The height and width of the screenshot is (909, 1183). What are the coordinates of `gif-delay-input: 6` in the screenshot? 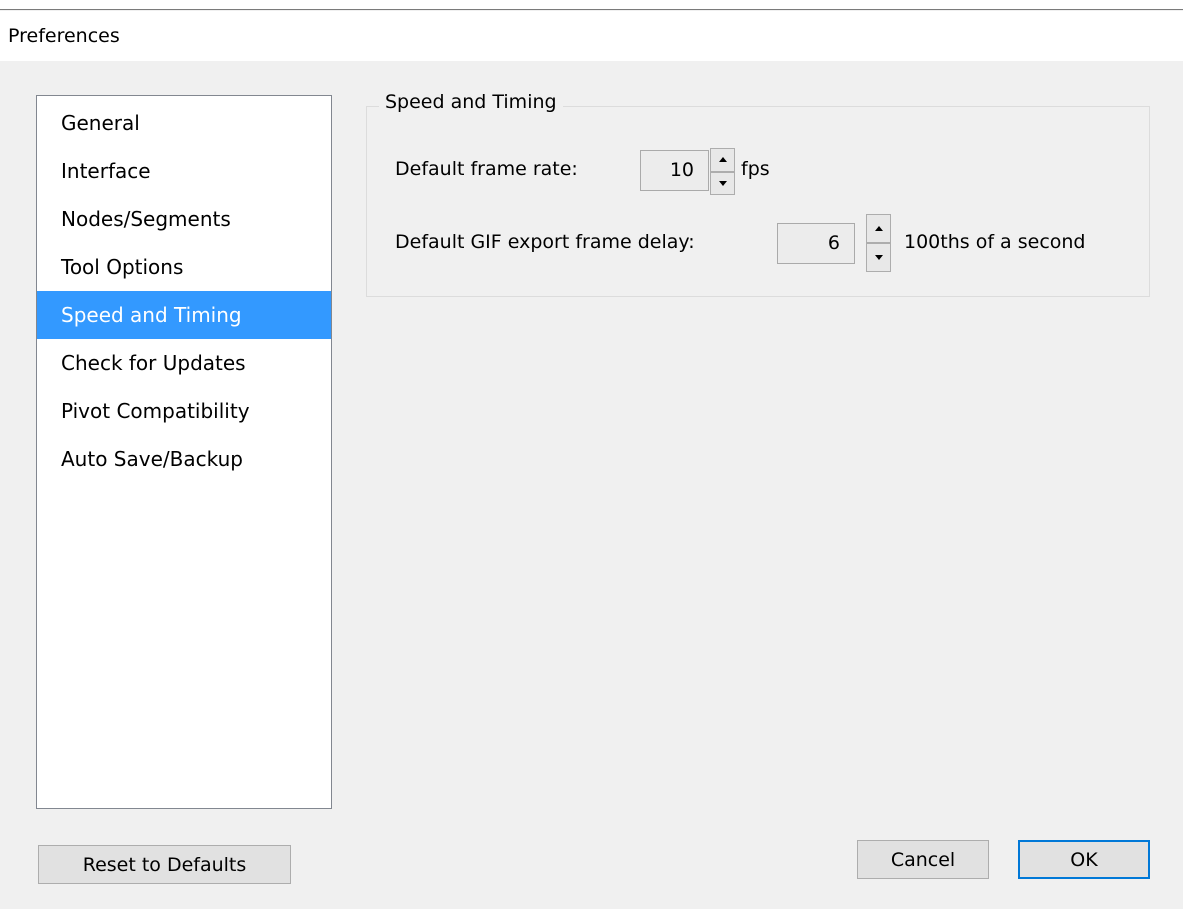 It's located at (816, 243).